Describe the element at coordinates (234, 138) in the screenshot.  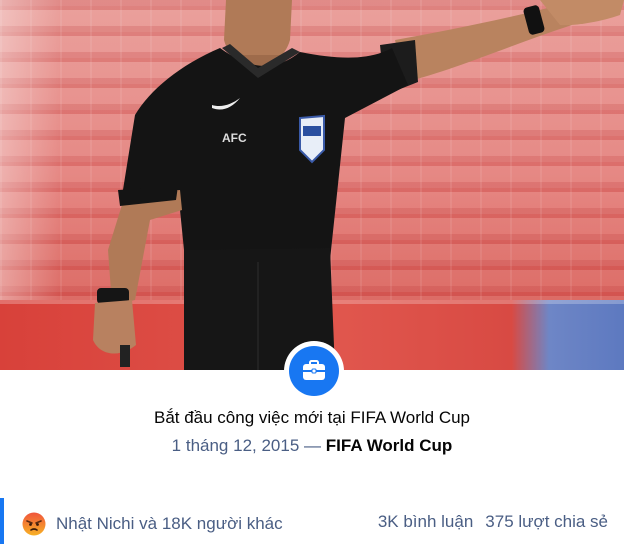
I see `svg-text: AFC` at that location.